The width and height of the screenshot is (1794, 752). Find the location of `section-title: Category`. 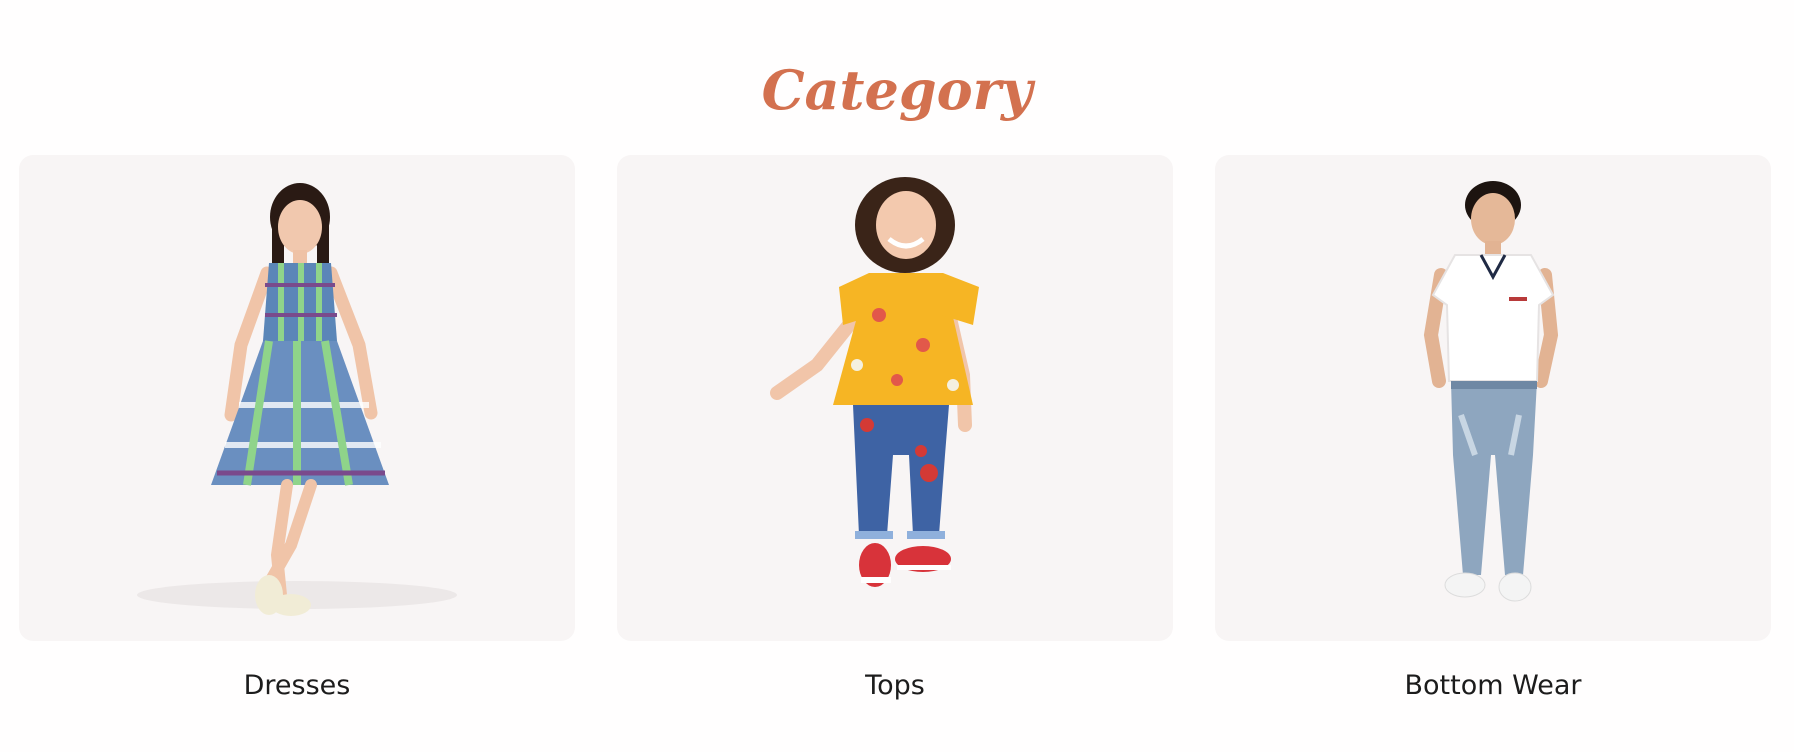

section-title: Category is located at coordinates (897, 90).